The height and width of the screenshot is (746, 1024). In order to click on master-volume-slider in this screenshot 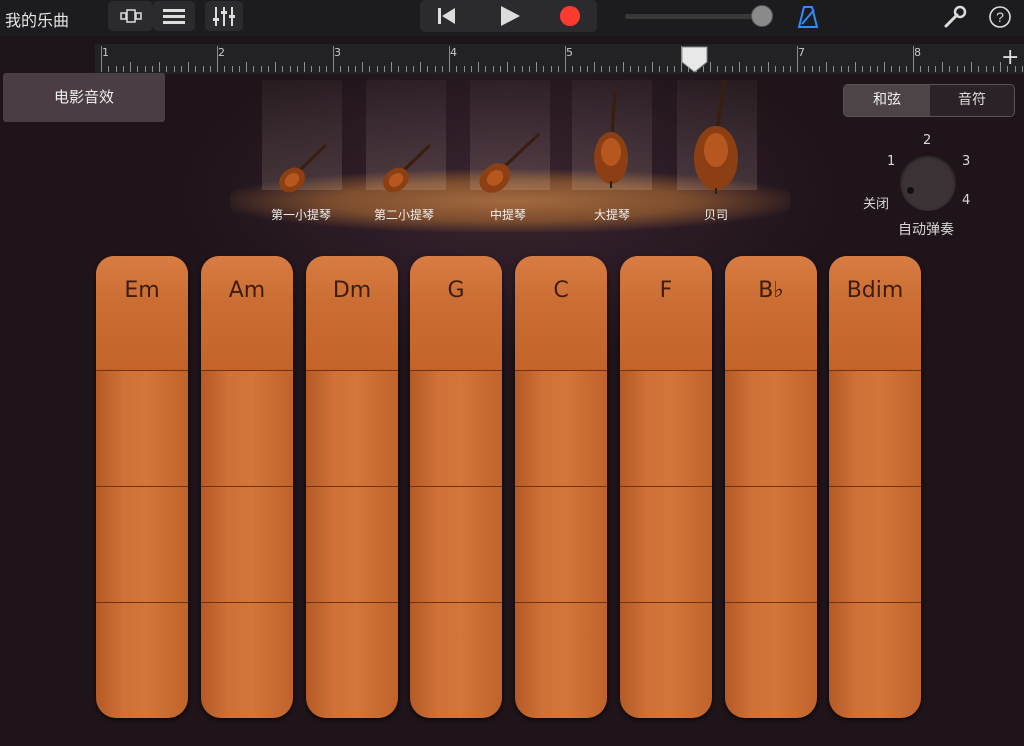, I will do `click(693, 16)`.